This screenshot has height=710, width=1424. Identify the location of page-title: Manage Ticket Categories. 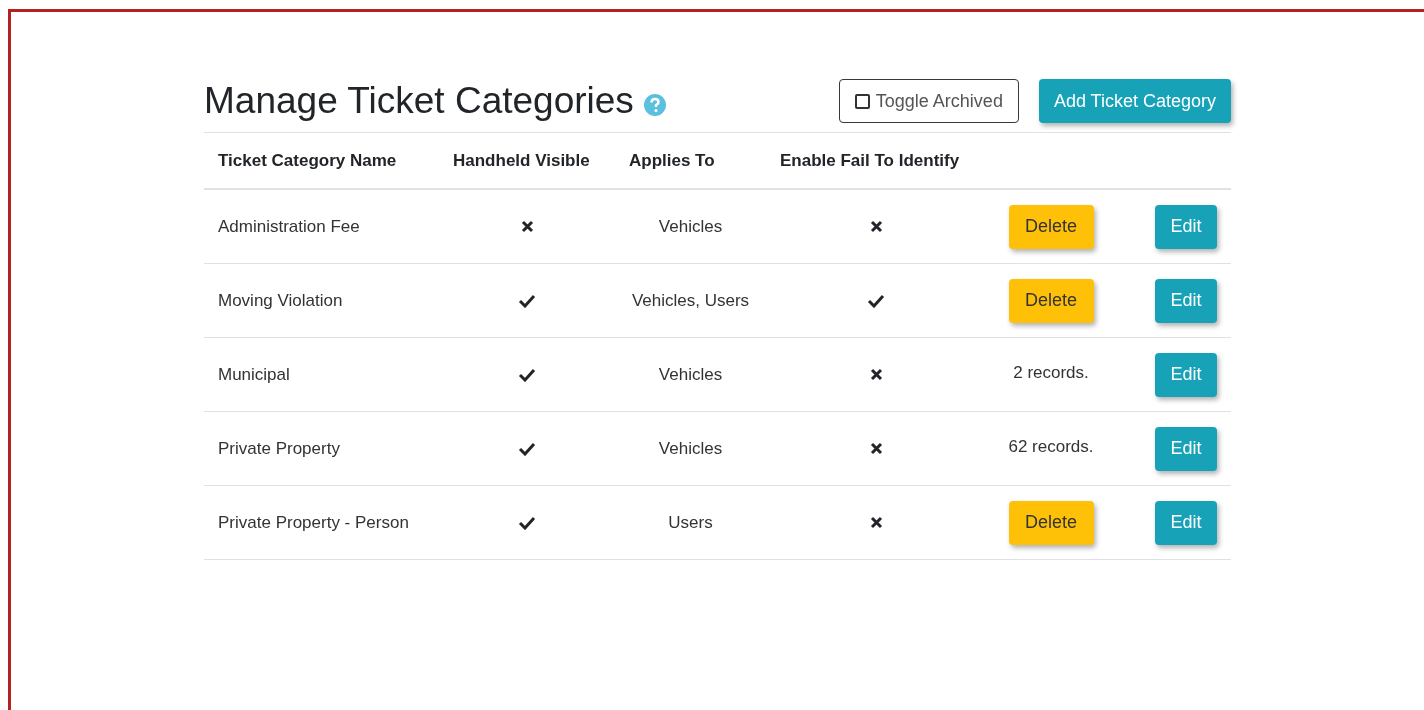
(419, 101).